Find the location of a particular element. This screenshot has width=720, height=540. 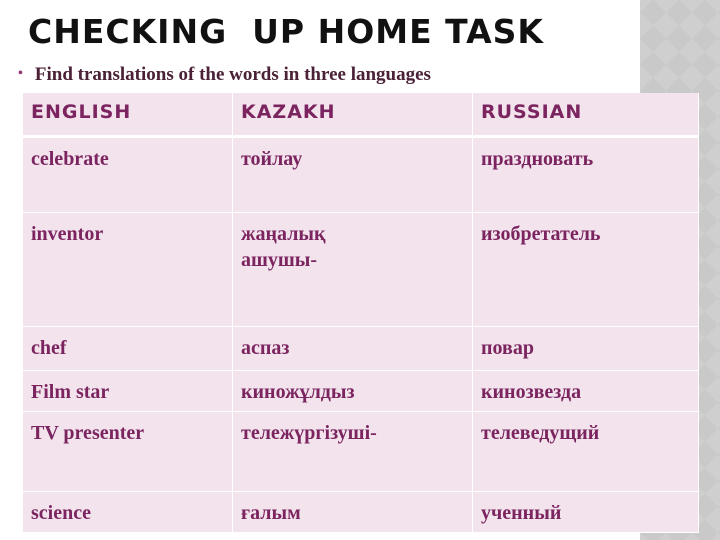

table-row: Film star киножұлдыз кинозвезда is located at coordinates (360, 391).